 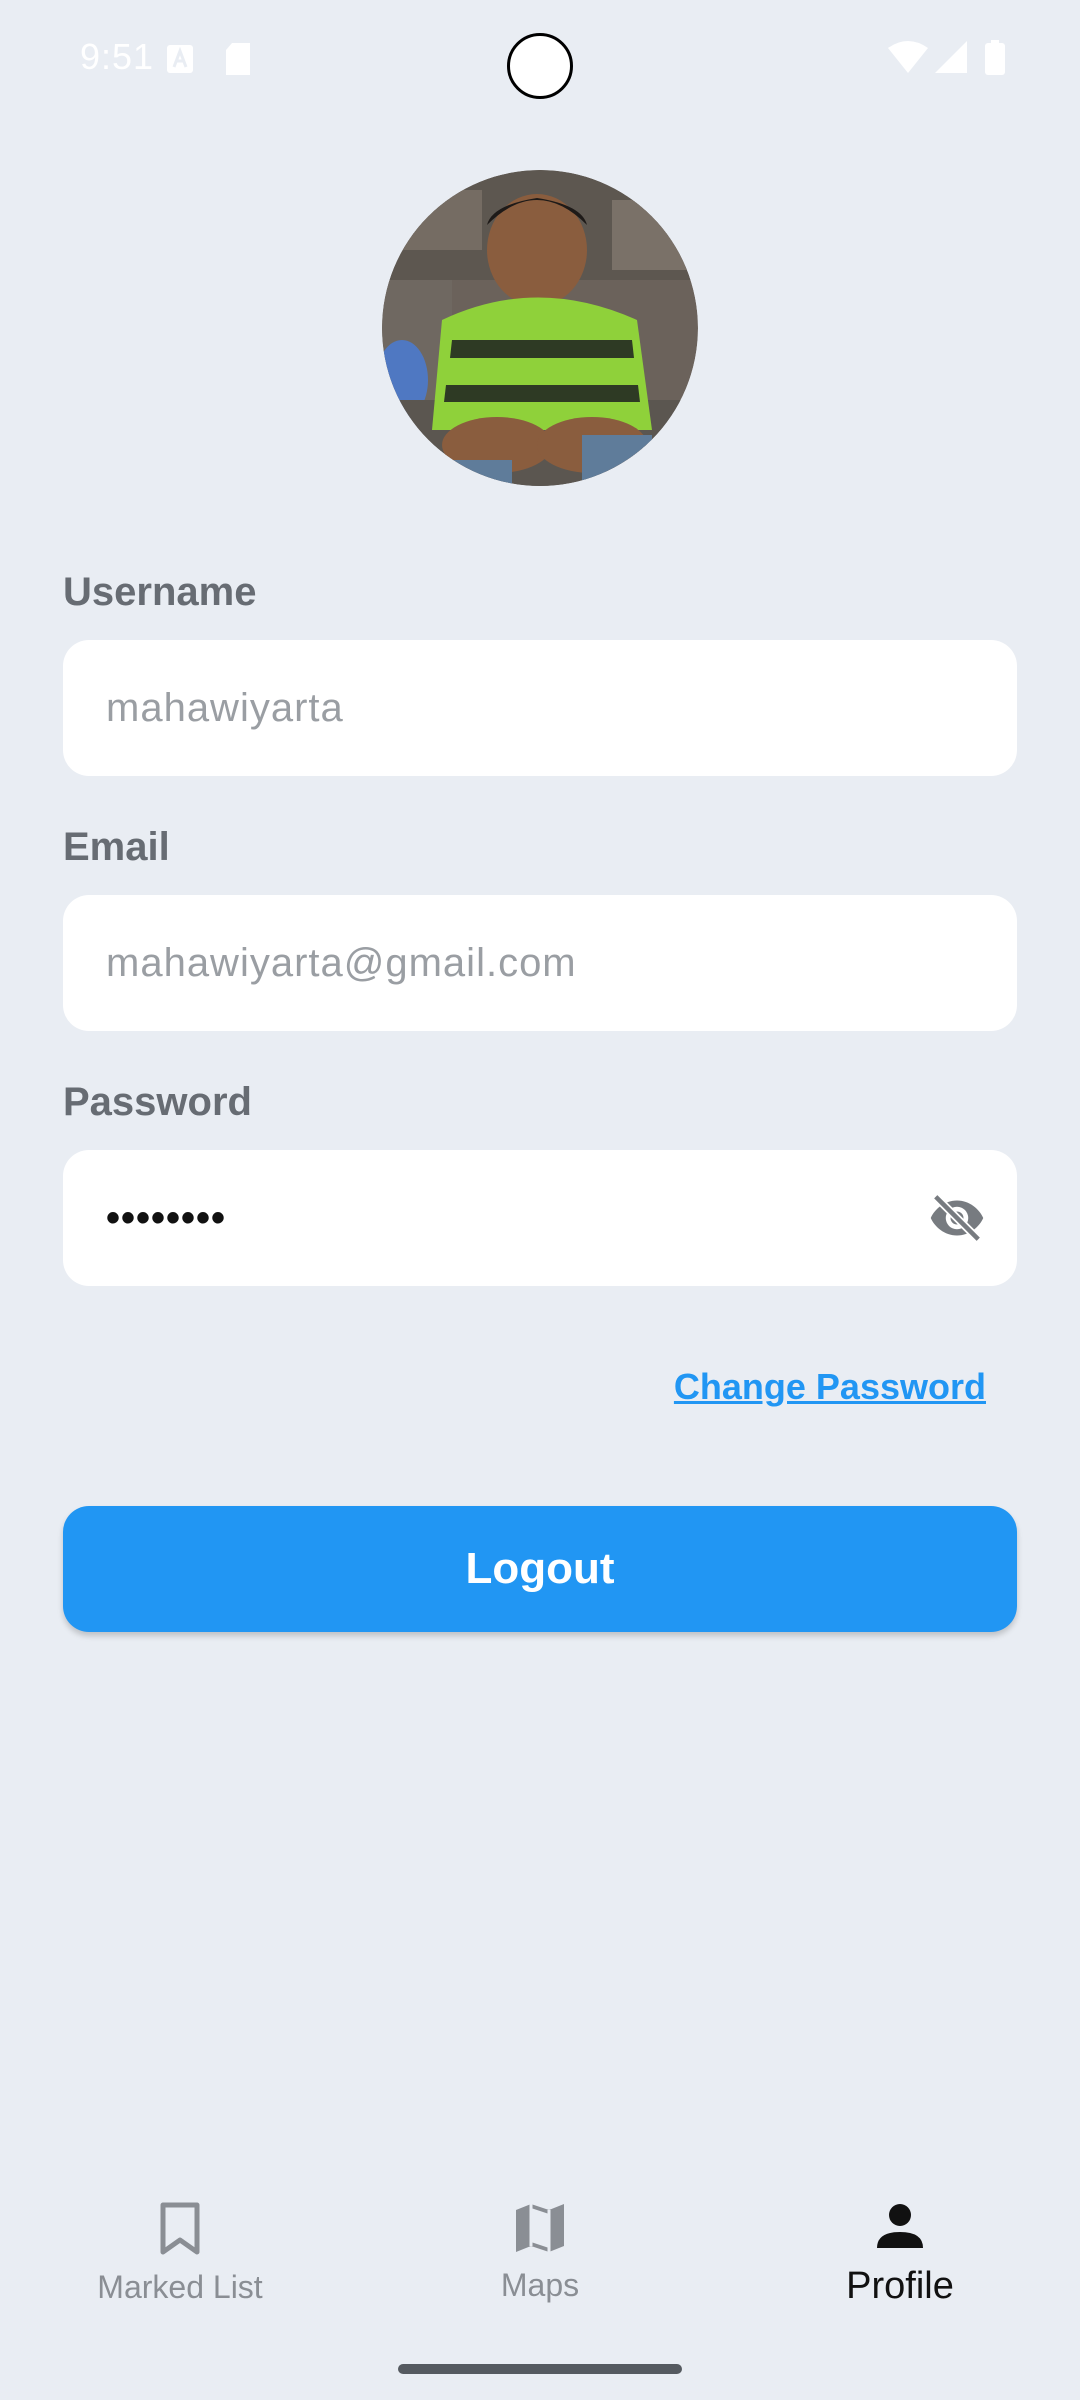 I want to click on wifi-icon, so click(x=908, y=59).